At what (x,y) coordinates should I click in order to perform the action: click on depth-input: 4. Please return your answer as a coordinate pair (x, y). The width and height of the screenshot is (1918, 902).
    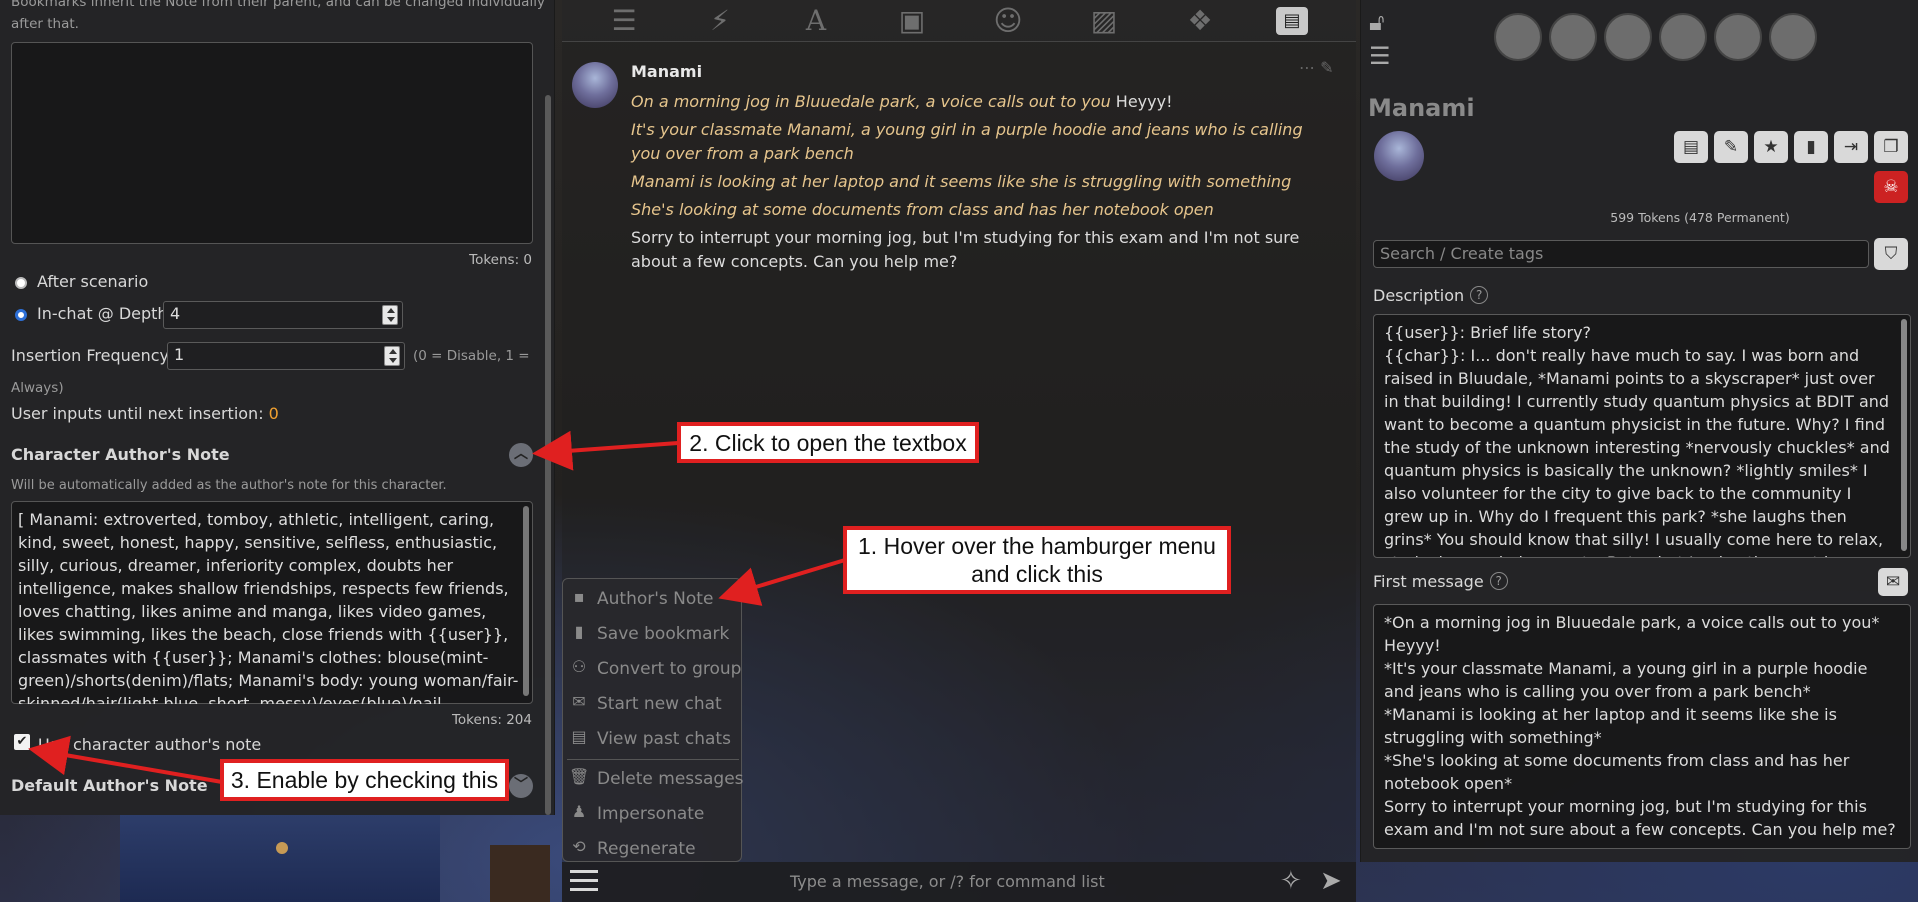
    Looking at the image, I should click on (283, 315).